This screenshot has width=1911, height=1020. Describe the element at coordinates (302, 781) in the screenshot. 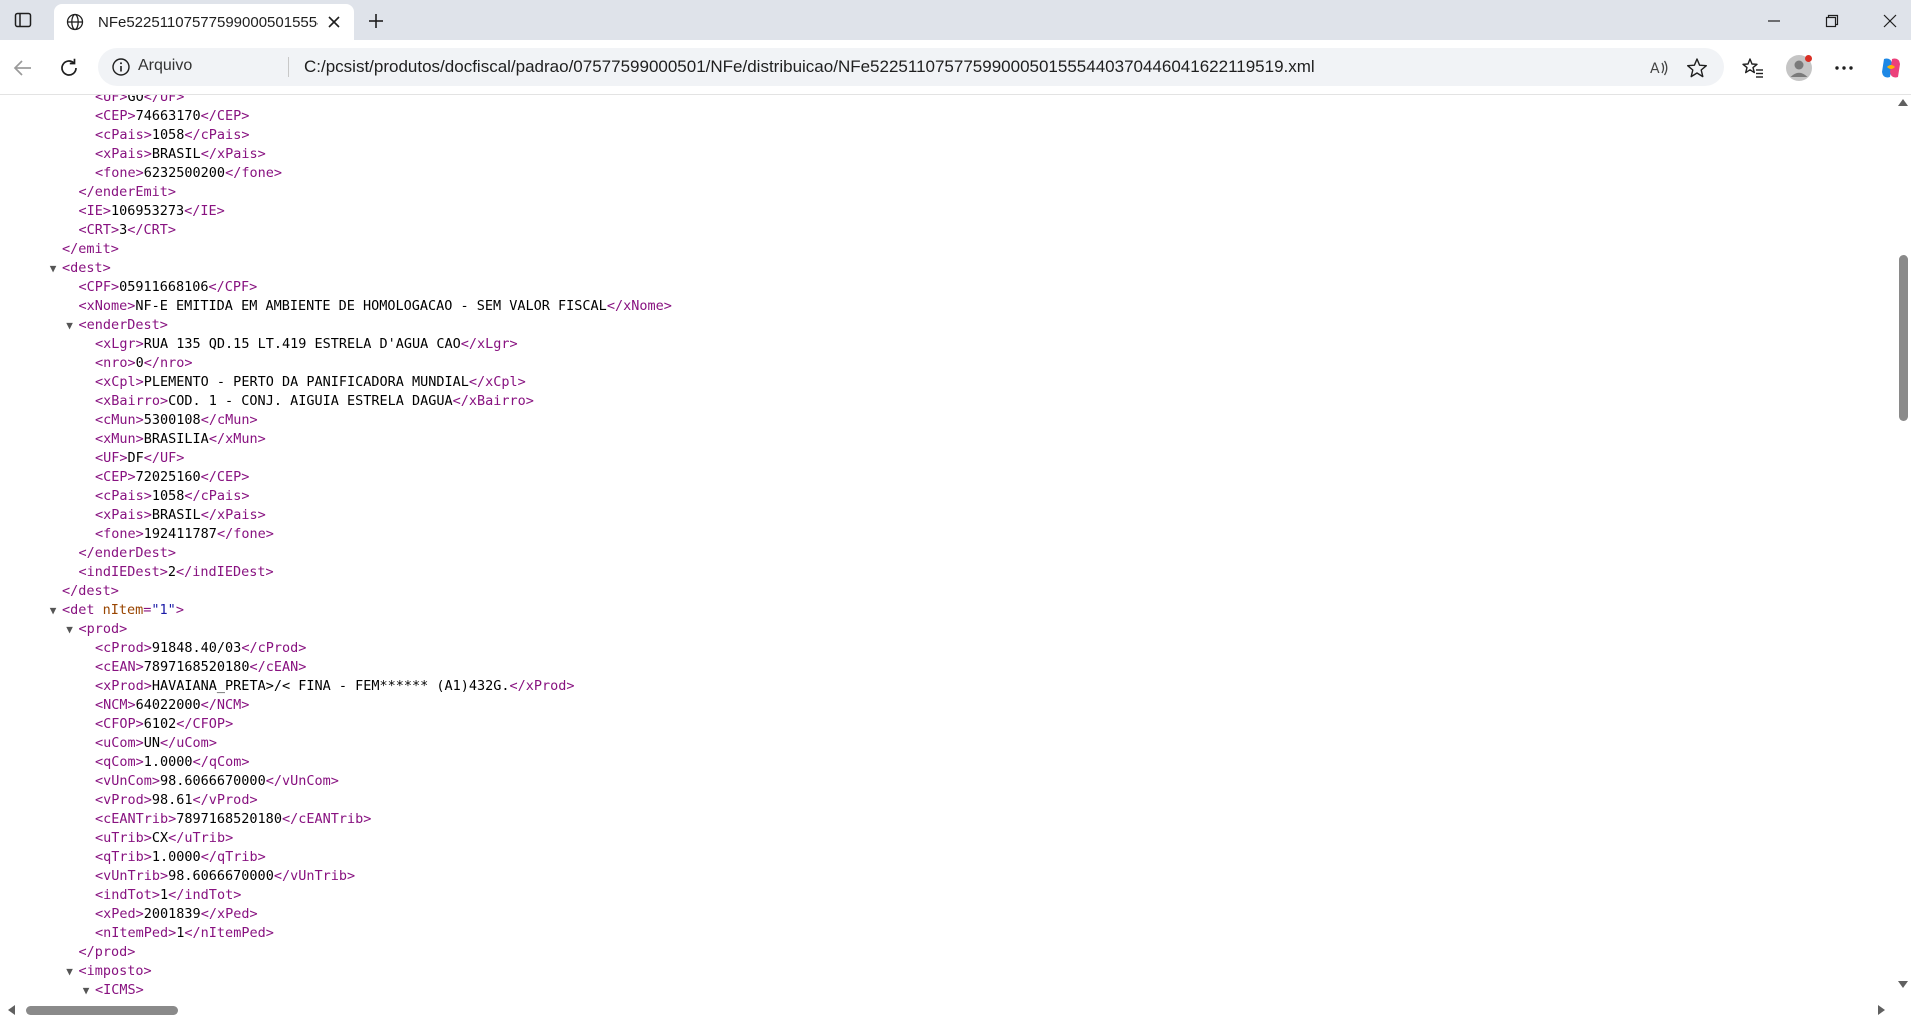

I see `xml-close-tag: </vUnCom>` at that location.